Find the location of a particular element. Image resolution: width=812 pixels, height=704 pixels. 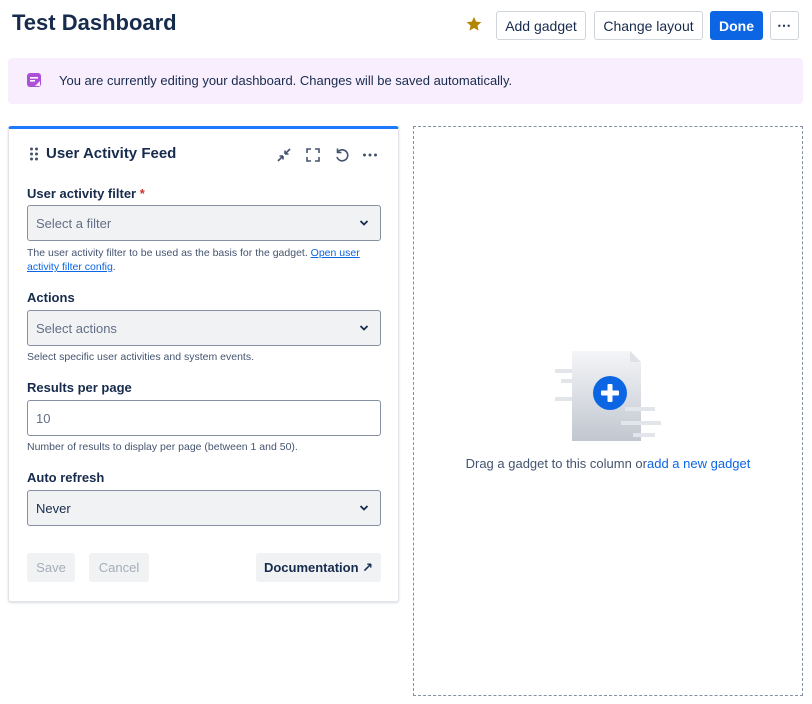

fullscreen-icon is located at coordinates (313, 155).